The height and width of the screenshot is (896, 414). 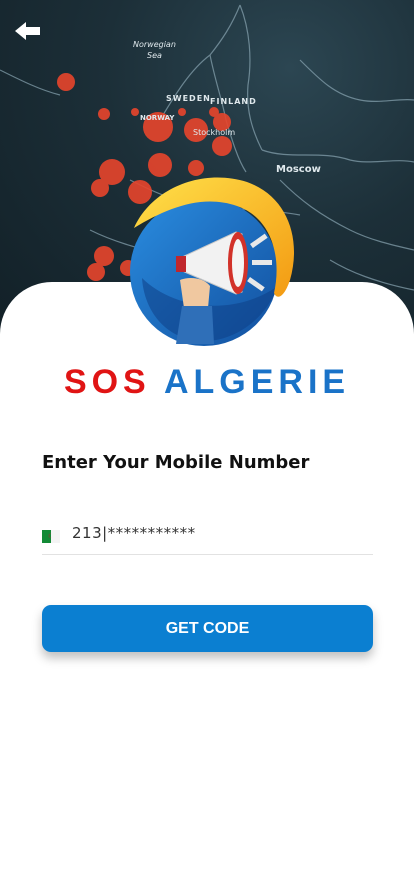 I want to click on sos-algerie-logo, so click(x=207, y=258).